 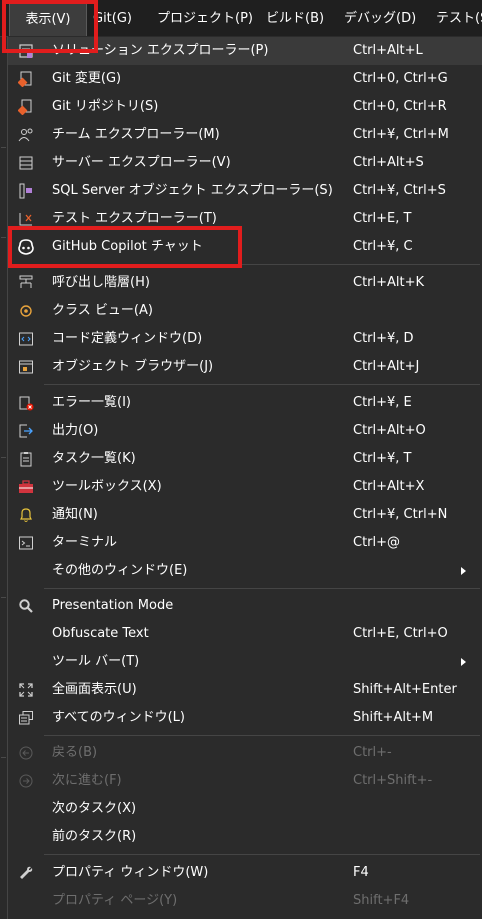 What do you see at coordinates (26, 219) in the screenshot?
I see `test-explorer-icon` at bounding box center [26, 219].